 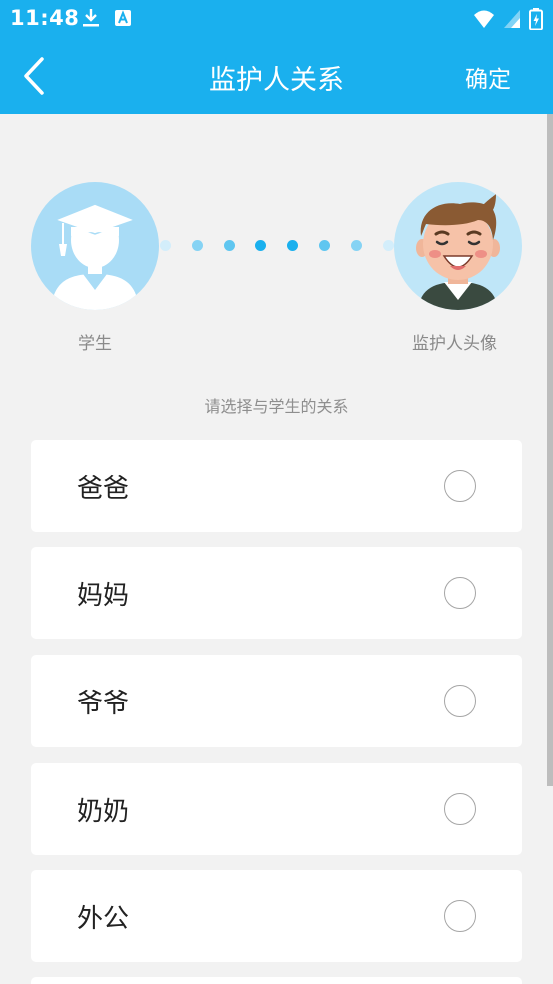 I want to click on relationship-hint: 请选择与学生的关系, so click(x=276, y=406).